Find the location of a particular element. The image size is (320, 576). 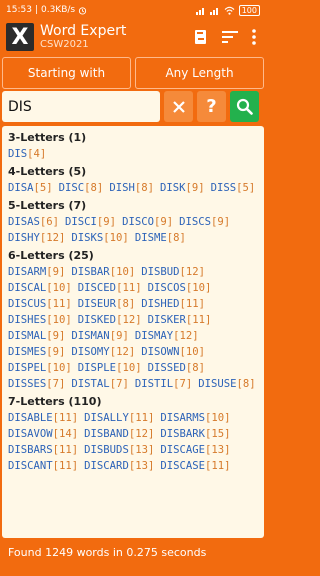

word-item: DISCUS[11] is located at coordinates (40, 304).